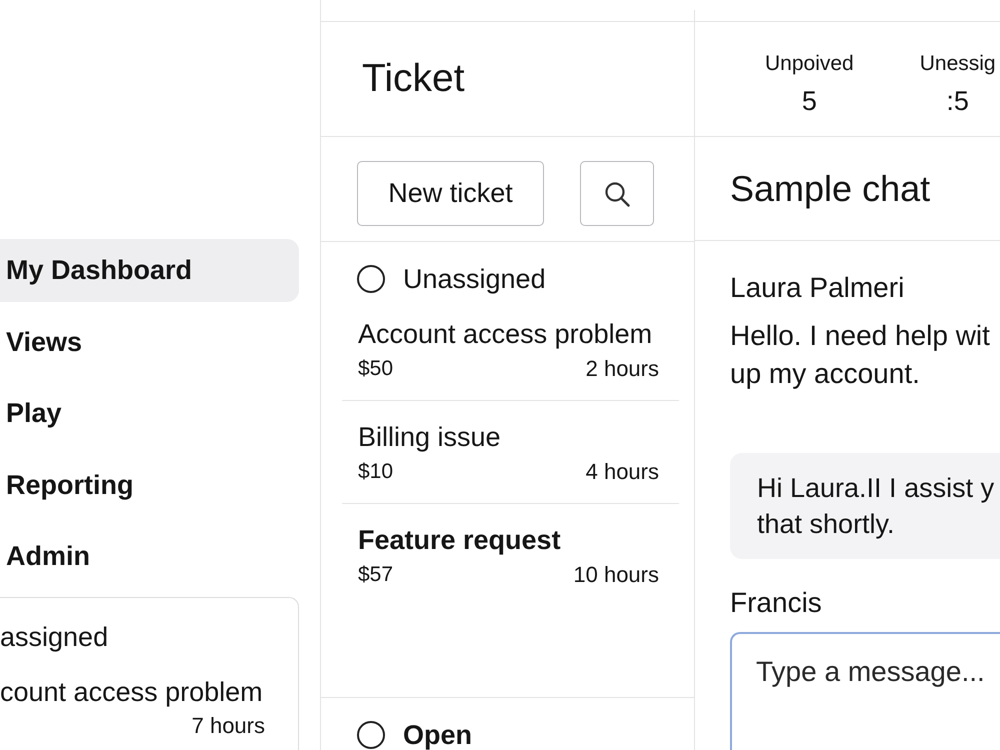 The height and width of the screenshot is (750, 1000). I want to click on ticket-amount: $57, so click(376, 574).